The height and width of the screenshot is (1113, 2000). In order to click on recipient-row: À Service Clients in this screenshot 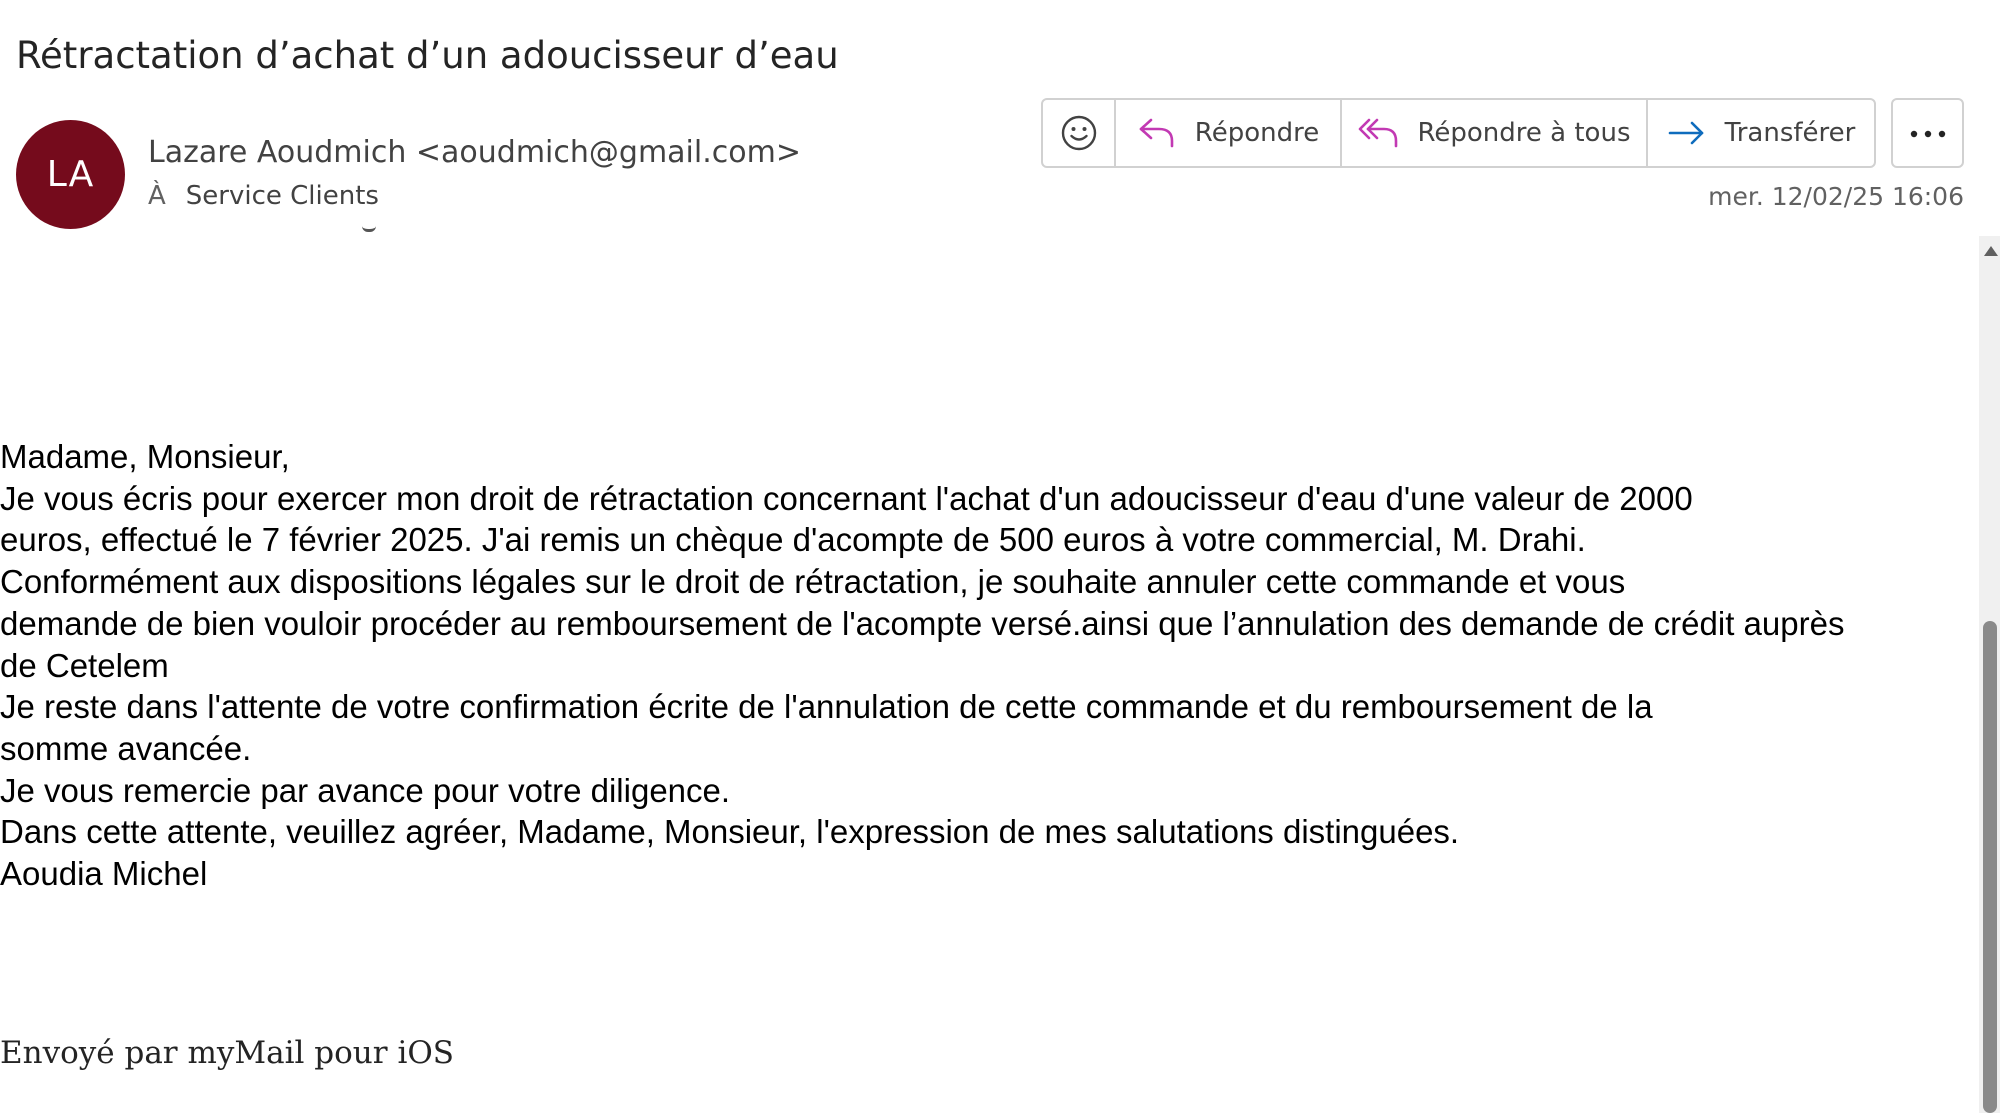, I will do `click(263, 196)`.